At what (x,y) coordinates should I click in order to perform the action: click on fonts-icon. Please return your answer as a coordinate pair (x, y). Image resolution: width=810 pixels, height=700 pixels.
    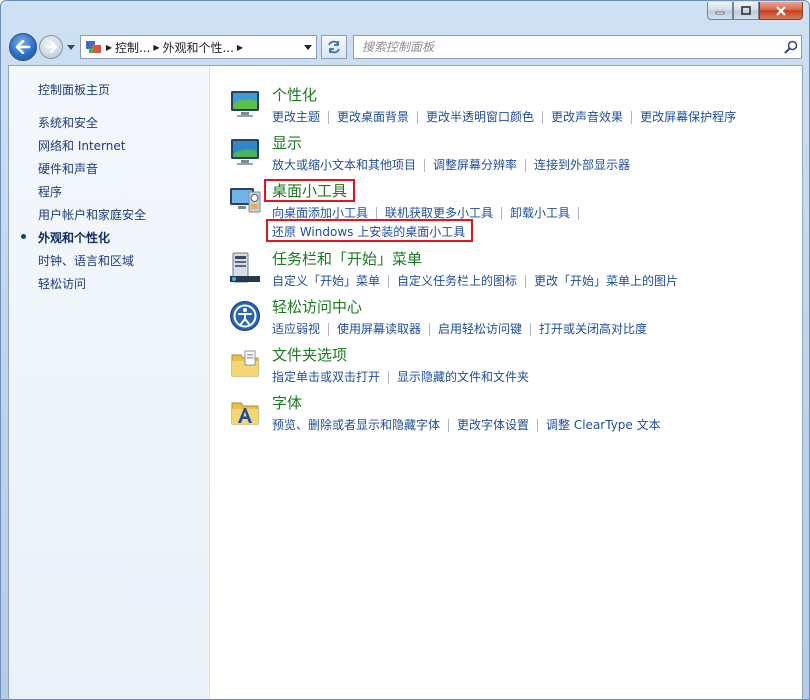
    Looking at the image, I should click on (245, 413).